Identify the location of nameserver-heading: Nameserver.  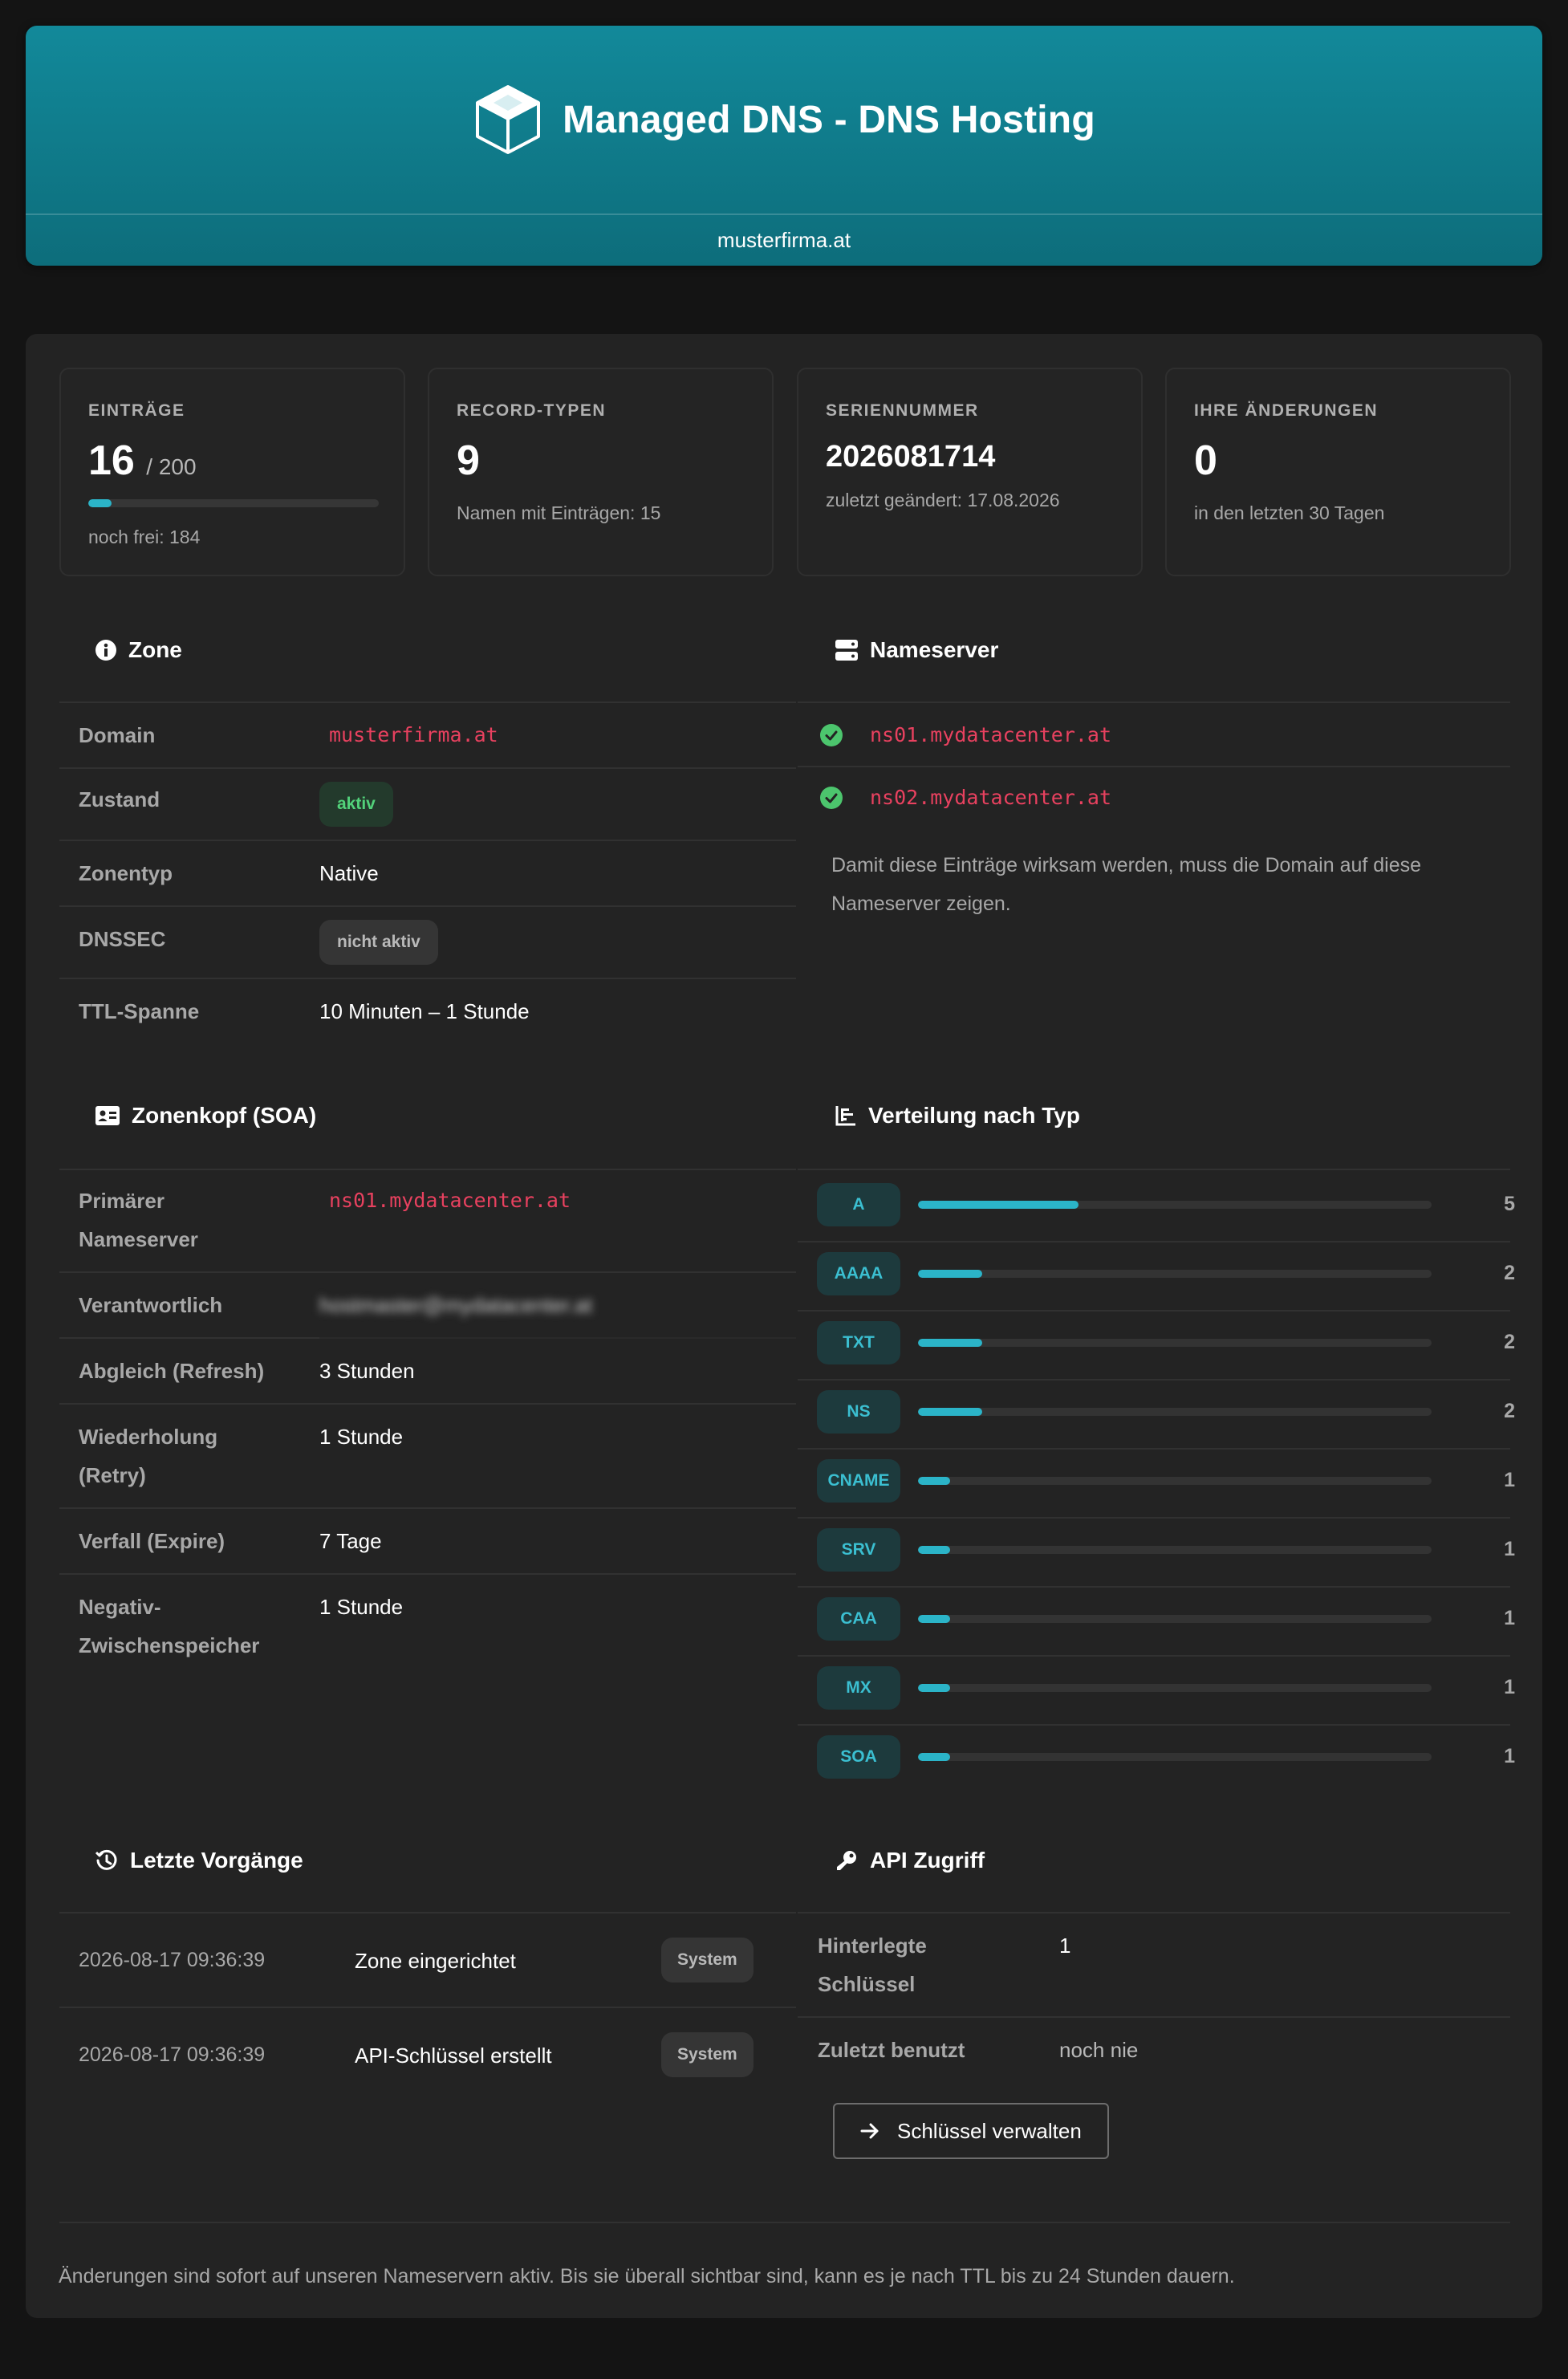
(916, 650).